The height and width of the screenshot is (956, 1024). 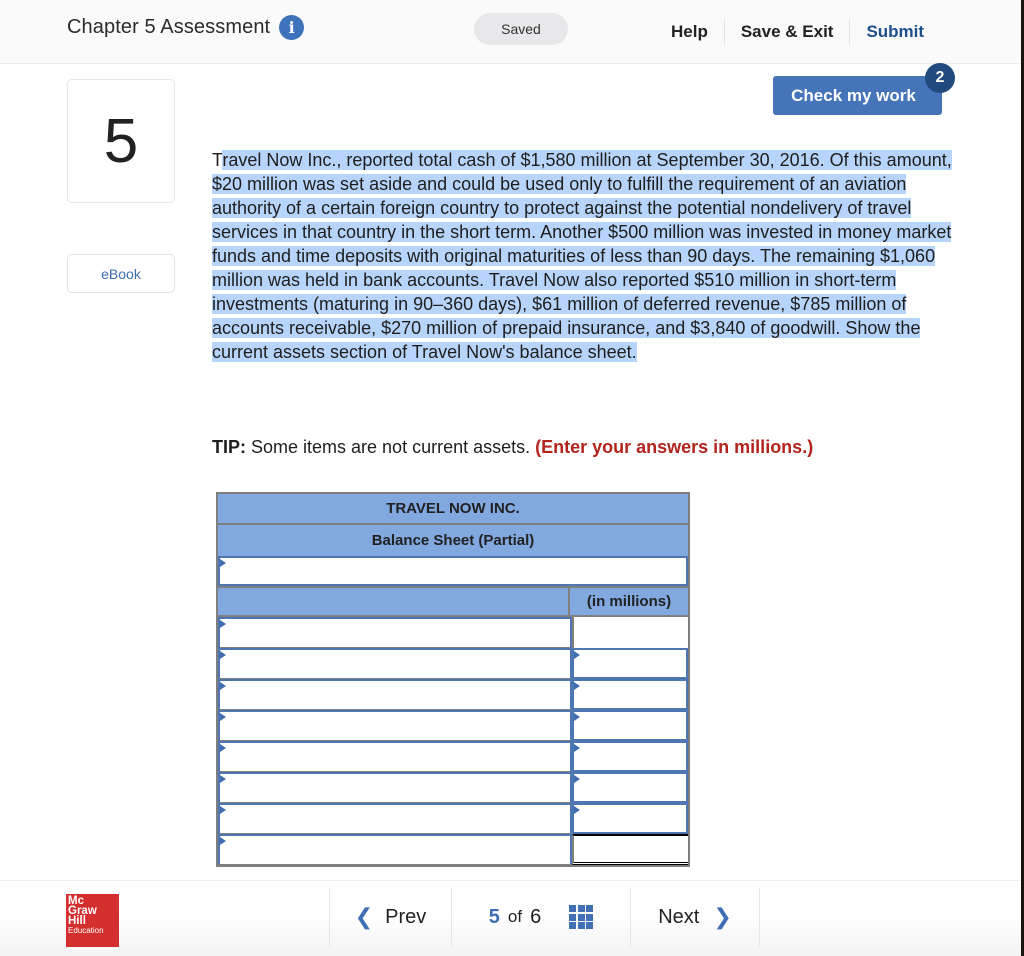 I want to click on column-header-row: (in millions), so click(x=453, y=601).